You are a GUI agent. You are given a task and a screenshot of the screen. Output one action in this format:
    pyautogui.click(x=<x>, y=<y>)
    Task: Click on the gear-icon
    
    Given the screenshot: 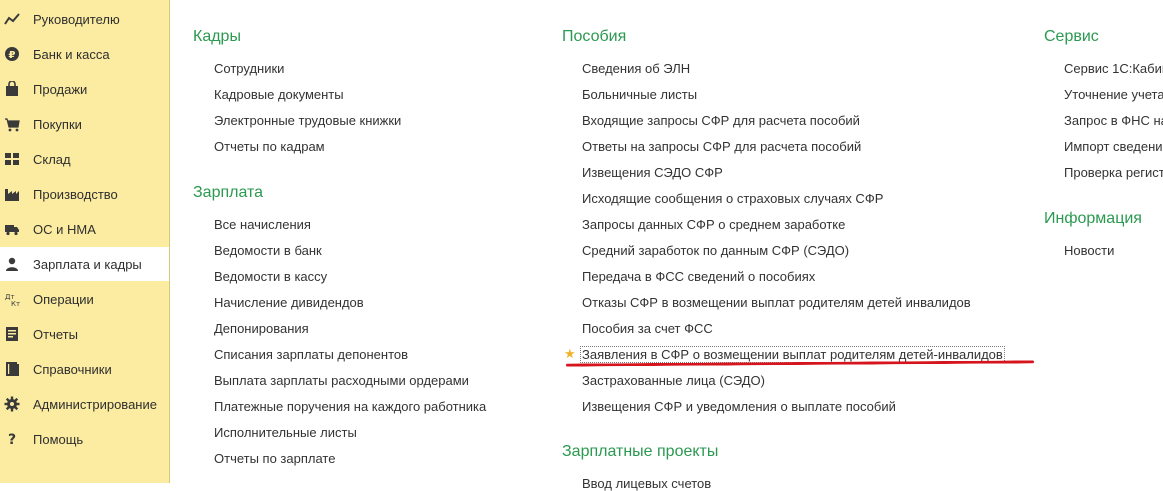 What is the action you would take?
    pyautogui.click(x=12, y=404)
    